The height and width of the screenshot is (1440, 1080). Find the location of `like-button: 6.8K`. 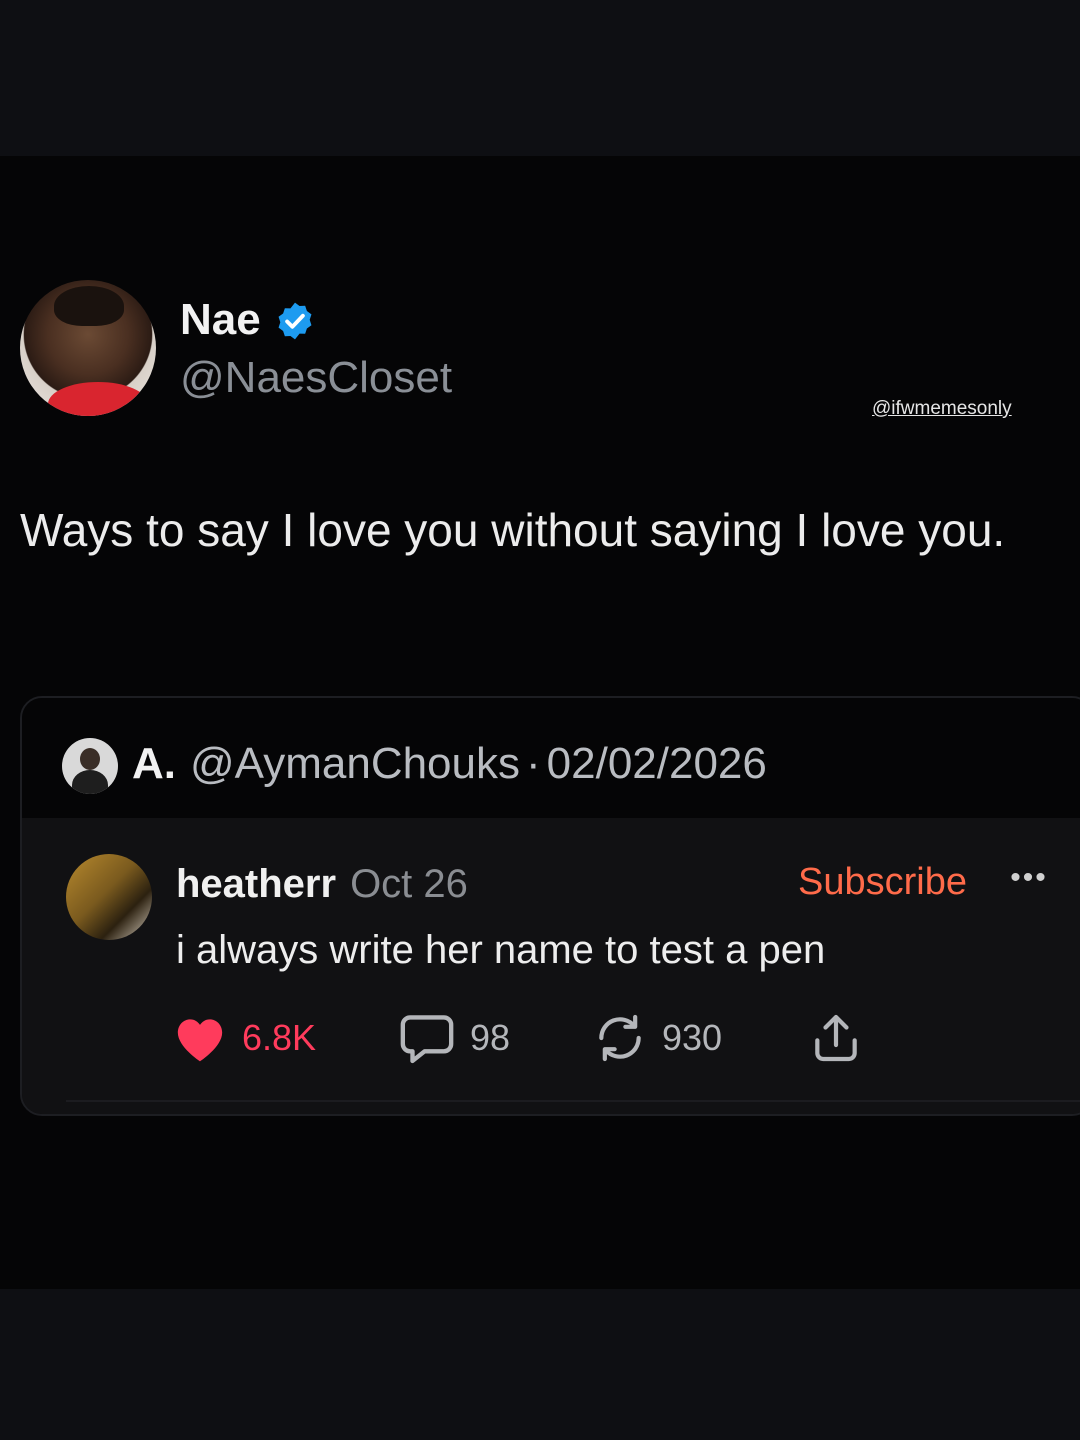

like-button: 6.8K is located at coordinates (244, 1038).